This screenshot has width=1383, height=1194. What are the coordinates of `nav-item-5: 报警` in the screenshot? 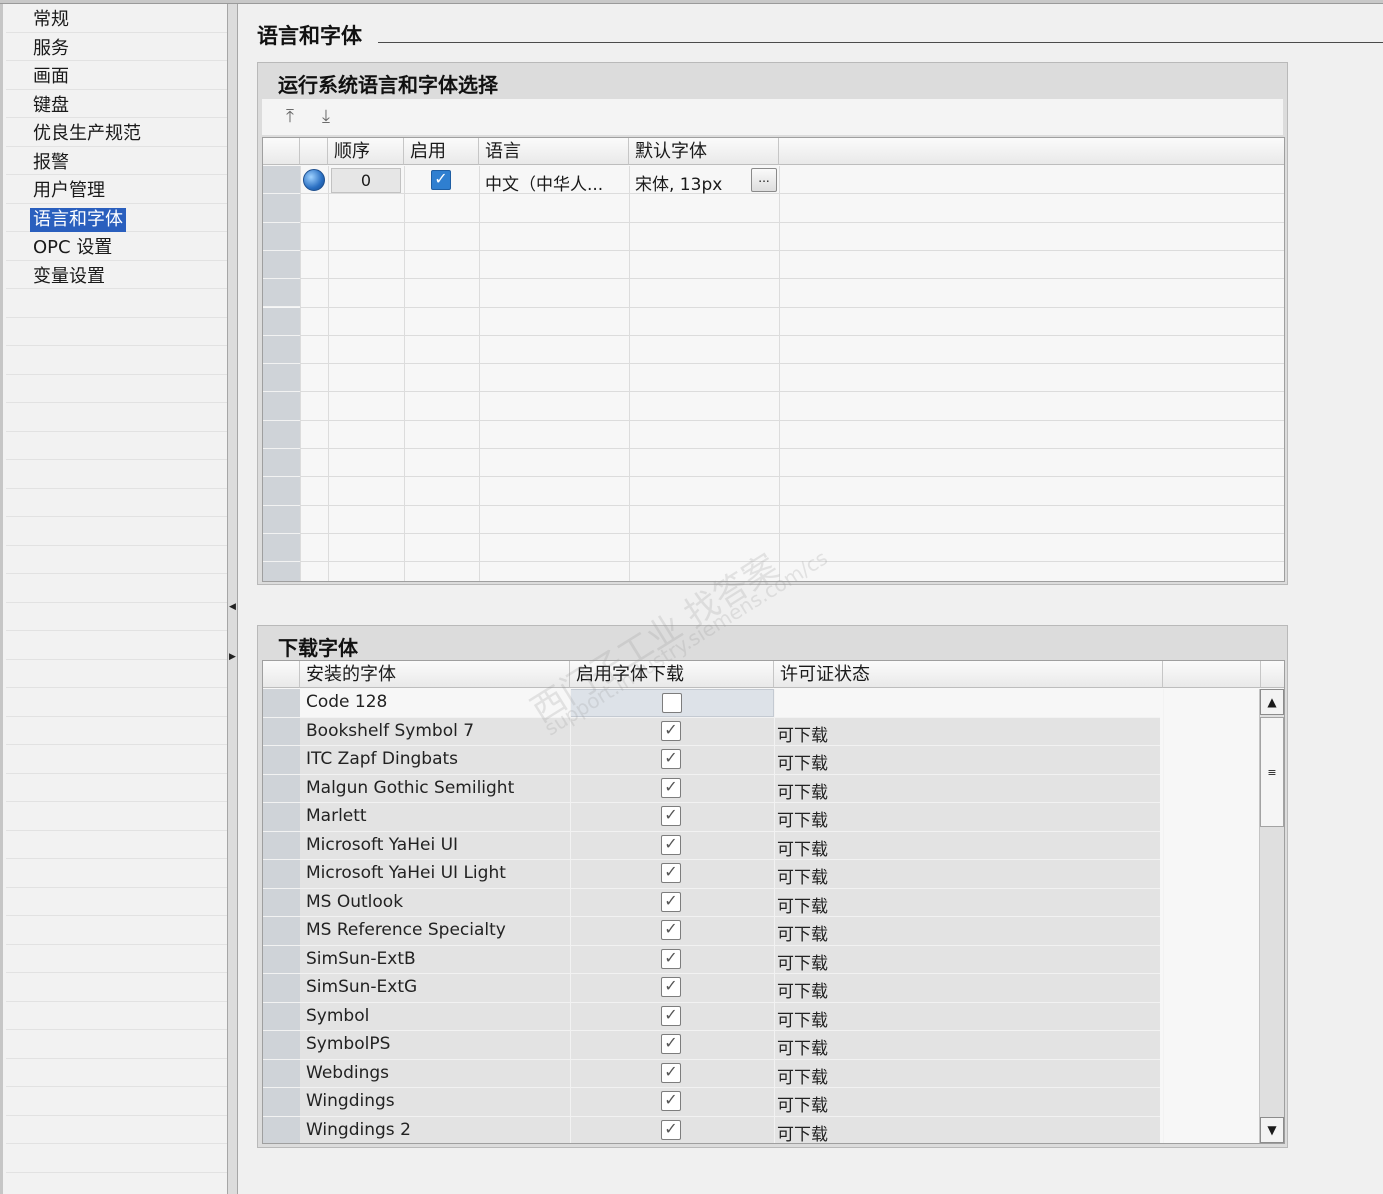 It's located at (51, 163).